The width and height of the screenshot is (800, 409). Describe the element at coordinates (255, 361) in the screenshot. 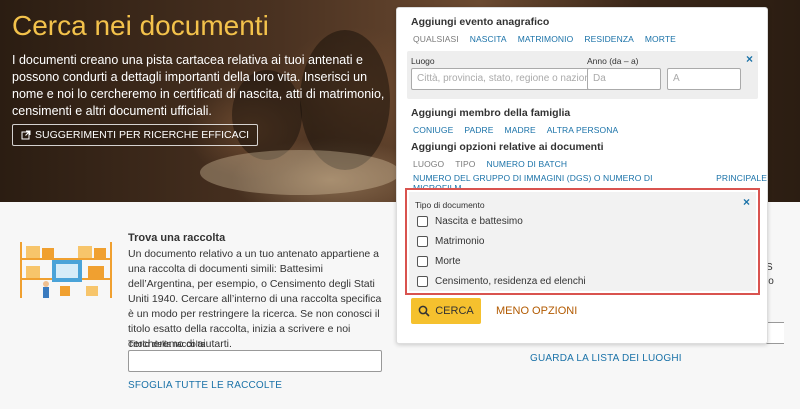

I see `collection-title-input` at that location.